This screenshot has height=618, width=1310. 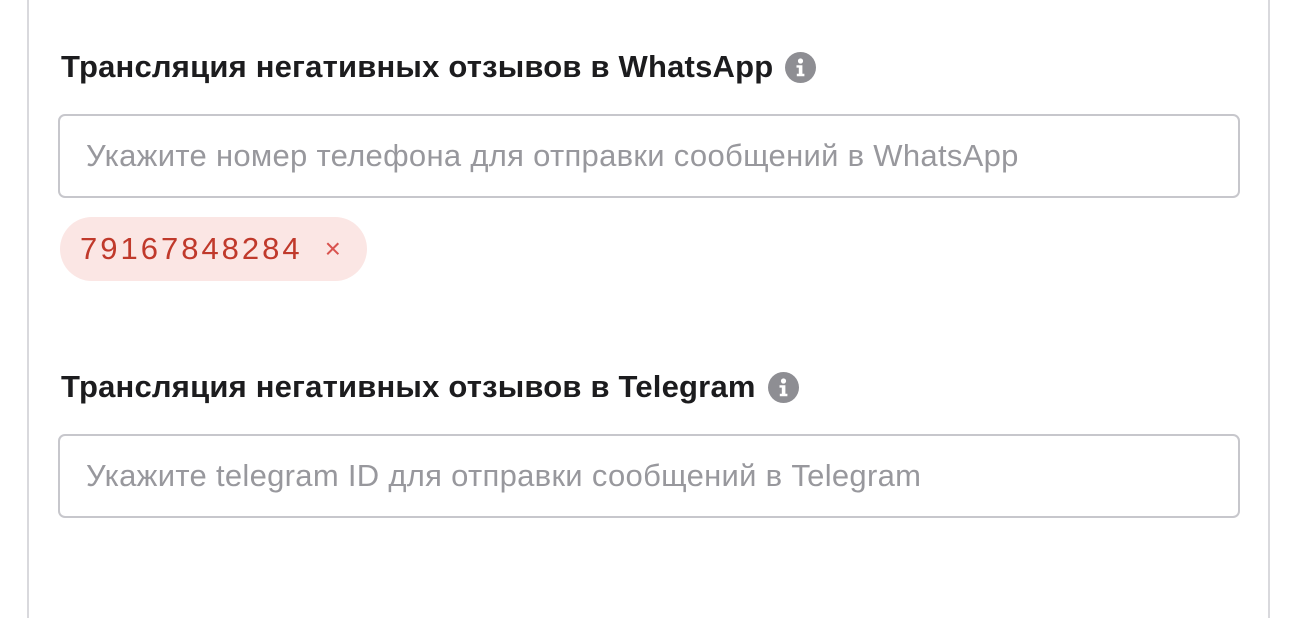 What do you see at coordinates (191, 248) in the screenshot?
I see `phone-tag-value: 79167848284` at bounding box center [191, 248].